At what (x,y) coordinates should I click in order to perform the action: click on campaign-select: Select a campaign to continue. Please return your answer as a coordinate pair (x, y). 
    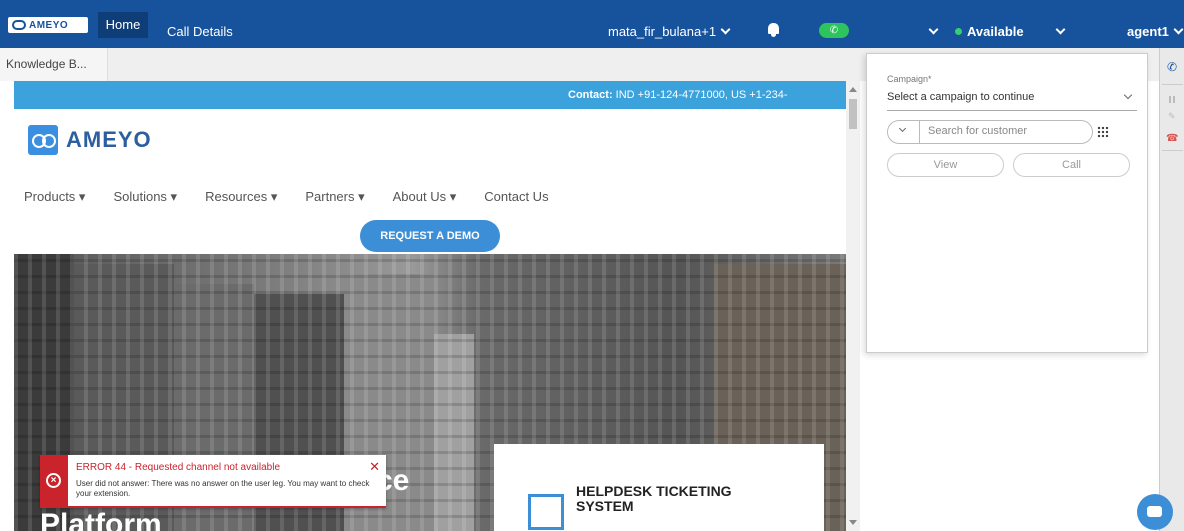
    Looking at the image, I should click on (1012, 100).